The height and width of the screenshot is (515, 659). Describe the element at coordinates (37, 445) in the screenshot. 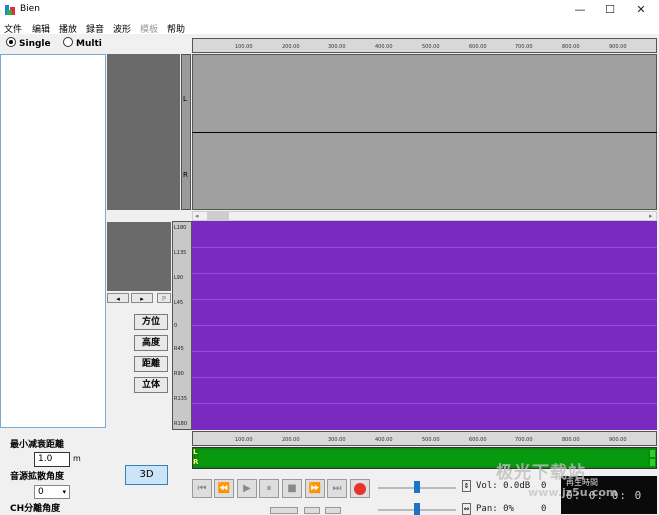

I see `min-distance-label: 最小减衰距離` at that location.